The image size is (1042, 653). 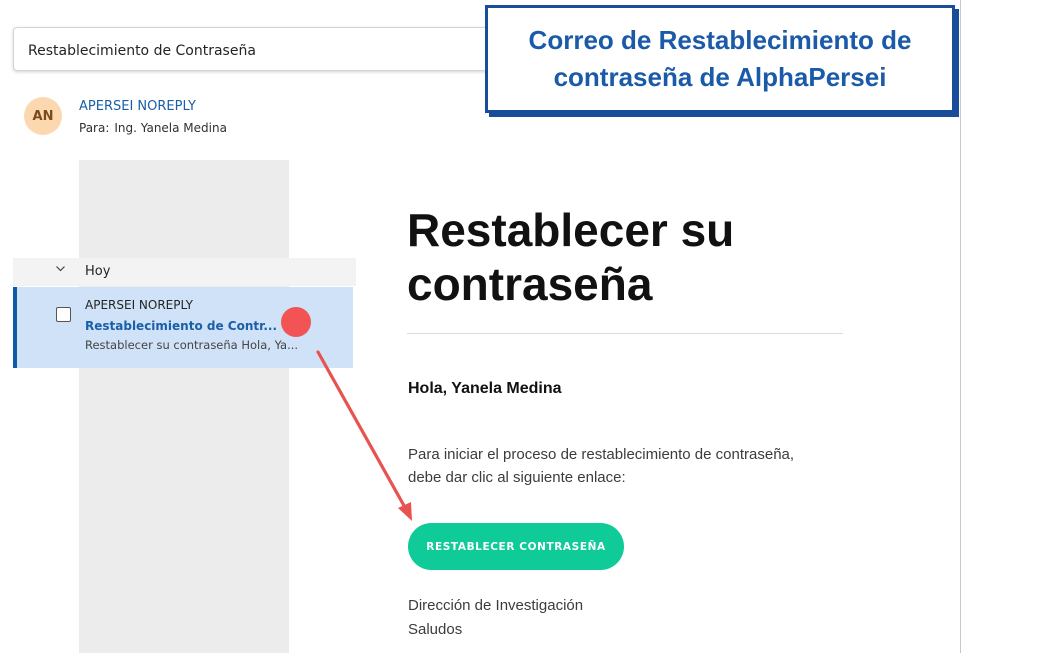 I want to click on email-greeting: Hola, Yanela Medina, so click(x=485, y=388).